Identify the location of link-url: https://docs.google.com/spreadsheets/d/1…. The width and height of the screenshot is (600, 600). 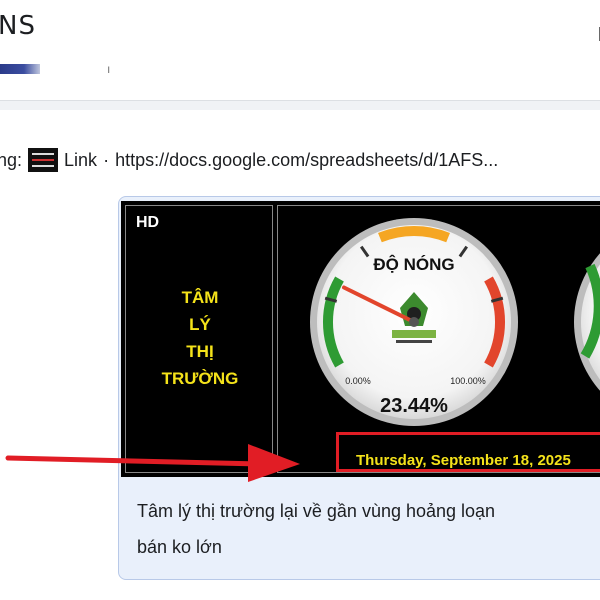
(306, 160).